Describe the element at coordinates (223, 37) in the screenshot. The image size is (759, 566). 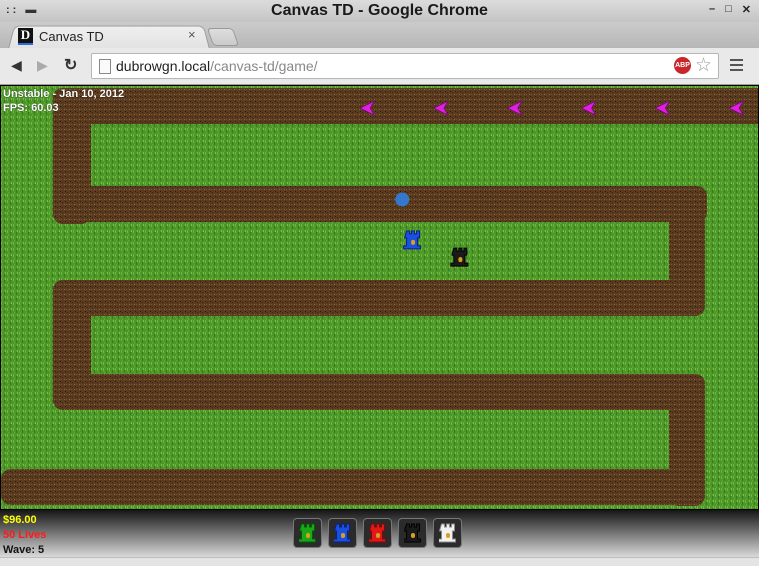
I see `new-tab-button` at that location.